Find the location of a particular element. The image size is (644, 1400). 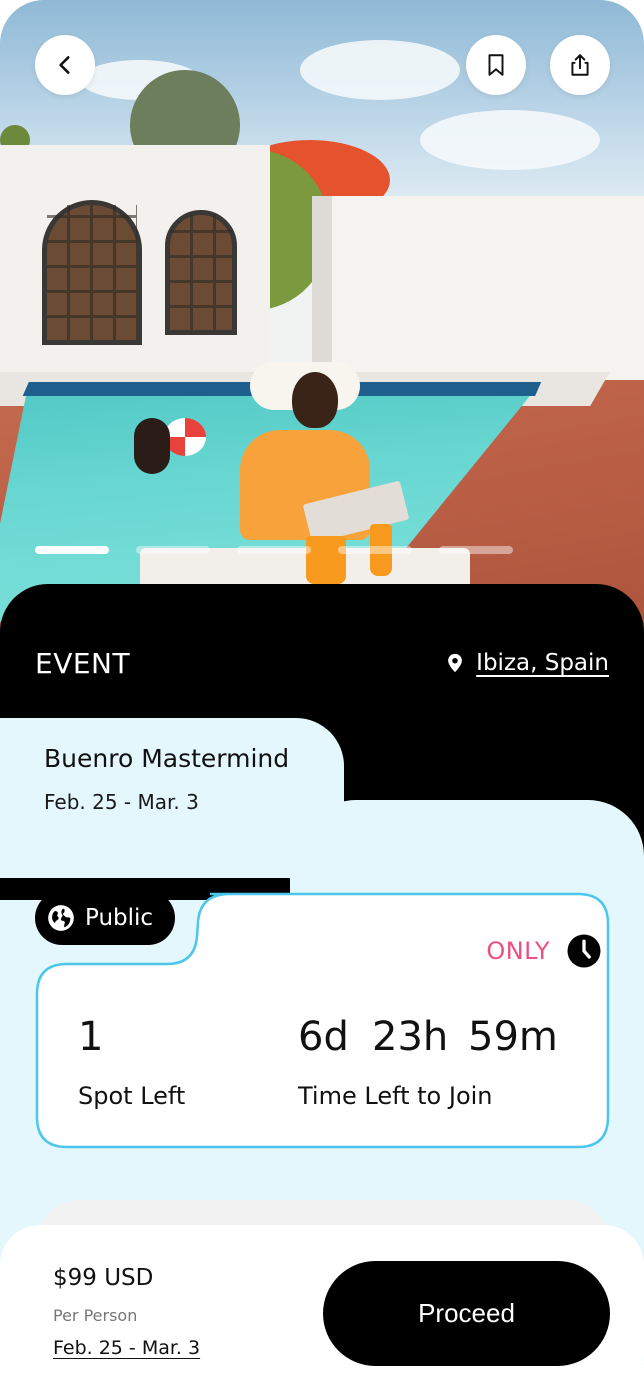

clock-icon is located at coordinates (584, 951).